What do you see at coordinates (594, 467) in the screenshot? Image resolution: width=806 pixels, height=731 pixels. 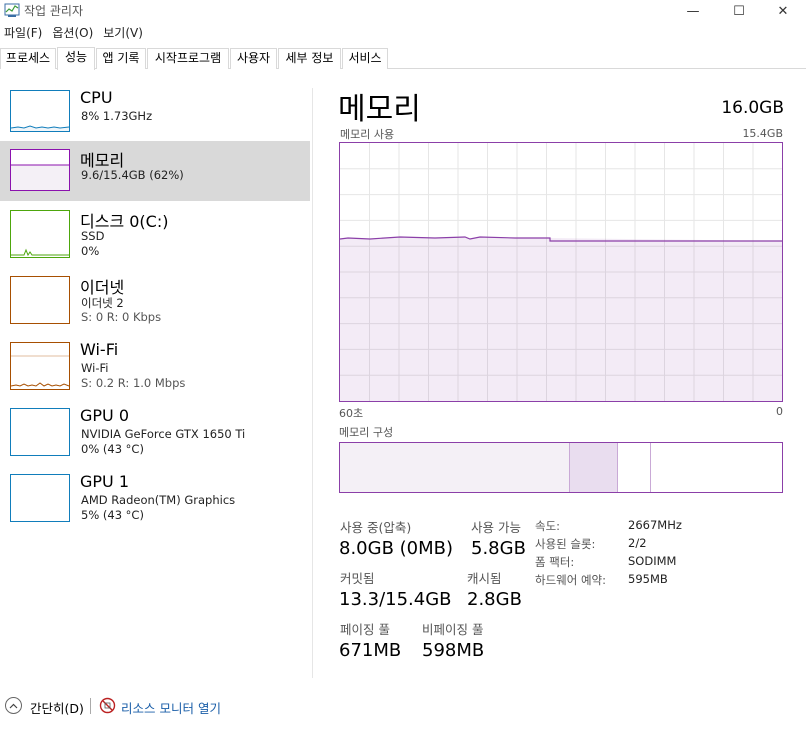 I see `composition-modified` at bounding box center [594, 467].